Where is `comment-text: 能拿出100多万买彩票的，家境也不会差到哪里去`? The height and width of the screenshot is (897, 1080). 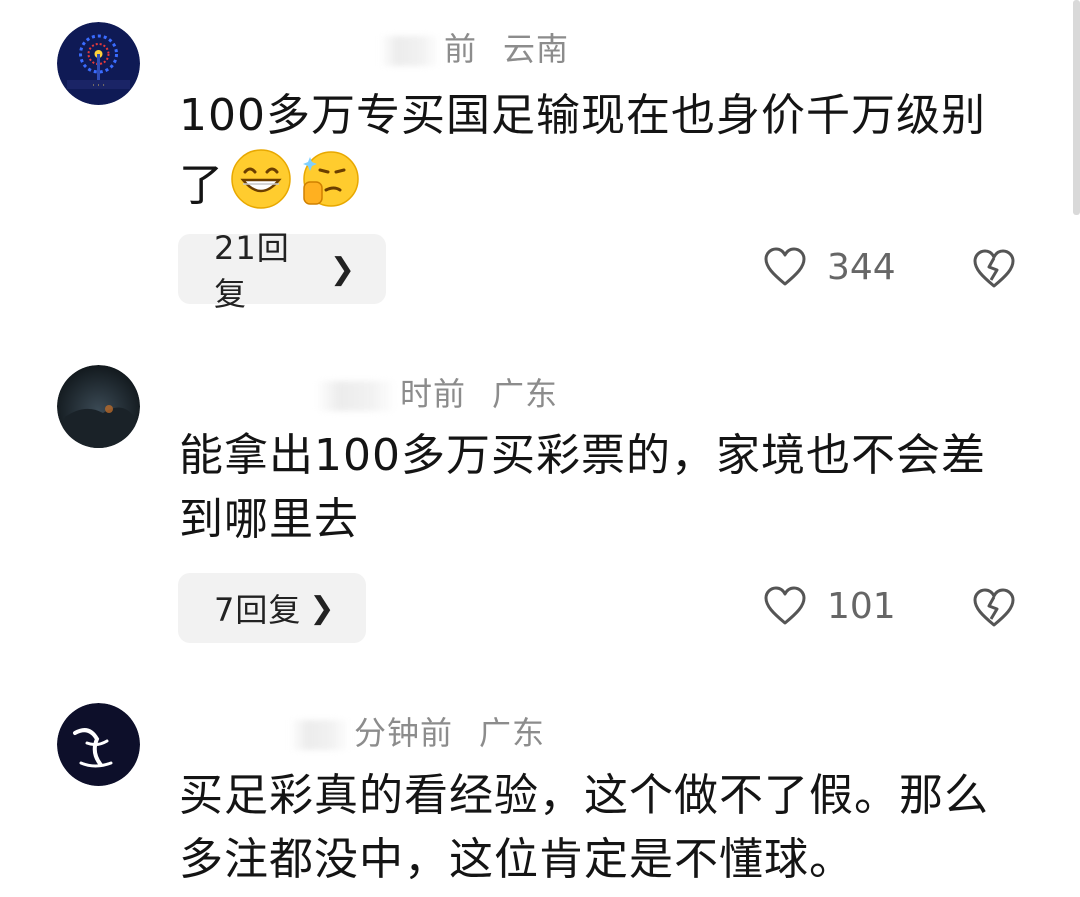 comment-text: 能拿出100多万买彩票的，家境也不会差到哪里去 is located at coordinates (584, 488).